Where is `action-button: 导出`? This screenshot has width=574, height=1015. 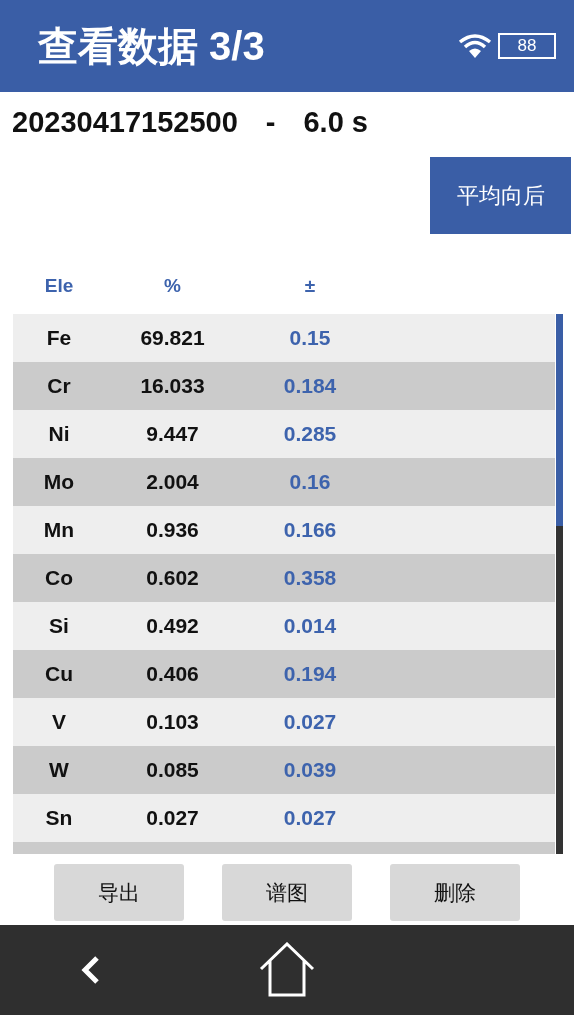 action-button: 导出 is located at coordinates (119, 892).